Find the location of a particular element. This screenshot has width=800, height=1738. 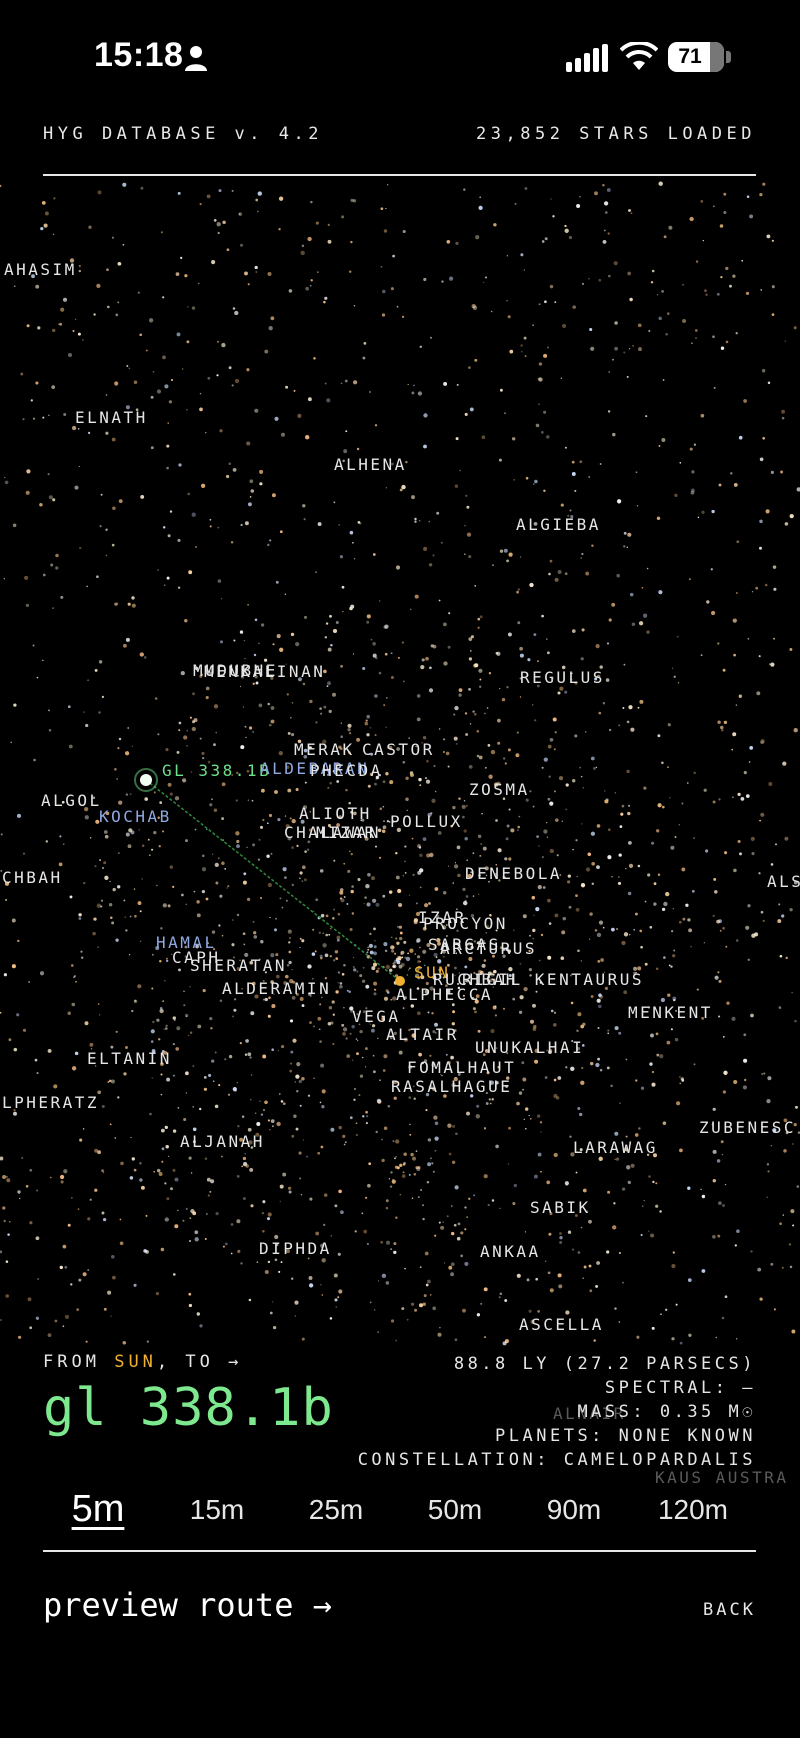

tabs-divider is located at coordinates (399, 1551).